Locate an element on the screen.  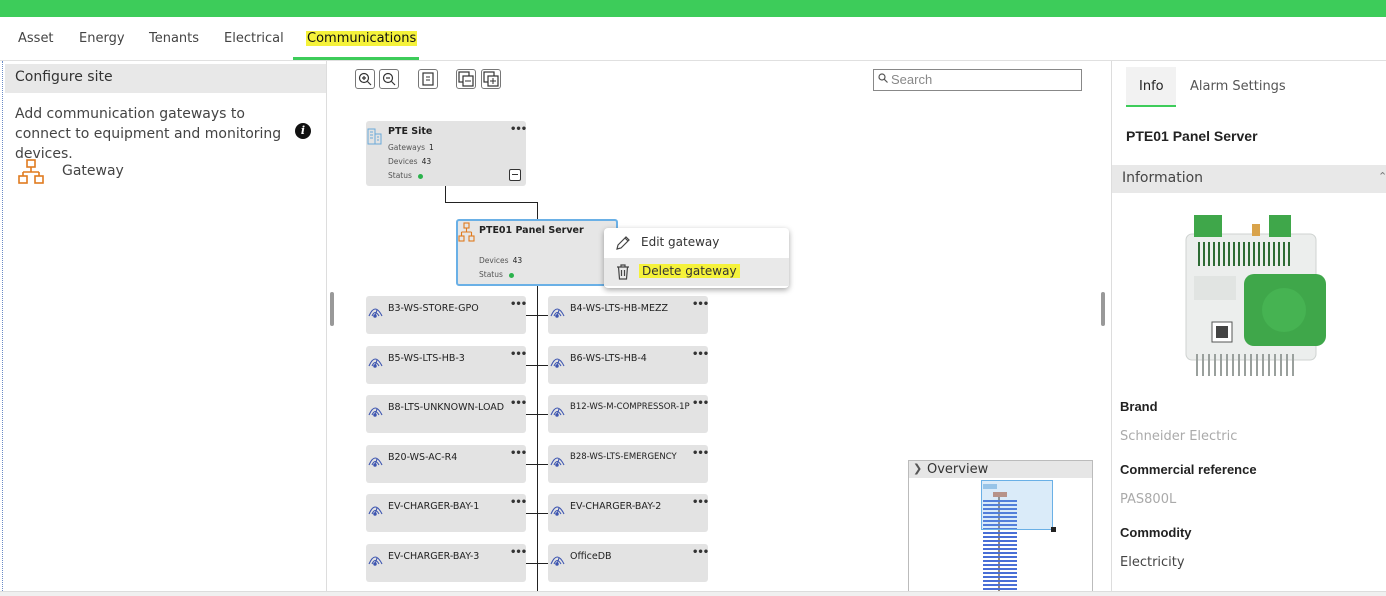
device-node-name: B3-WS-STORE-GPO is located at coordinates (433, 308).